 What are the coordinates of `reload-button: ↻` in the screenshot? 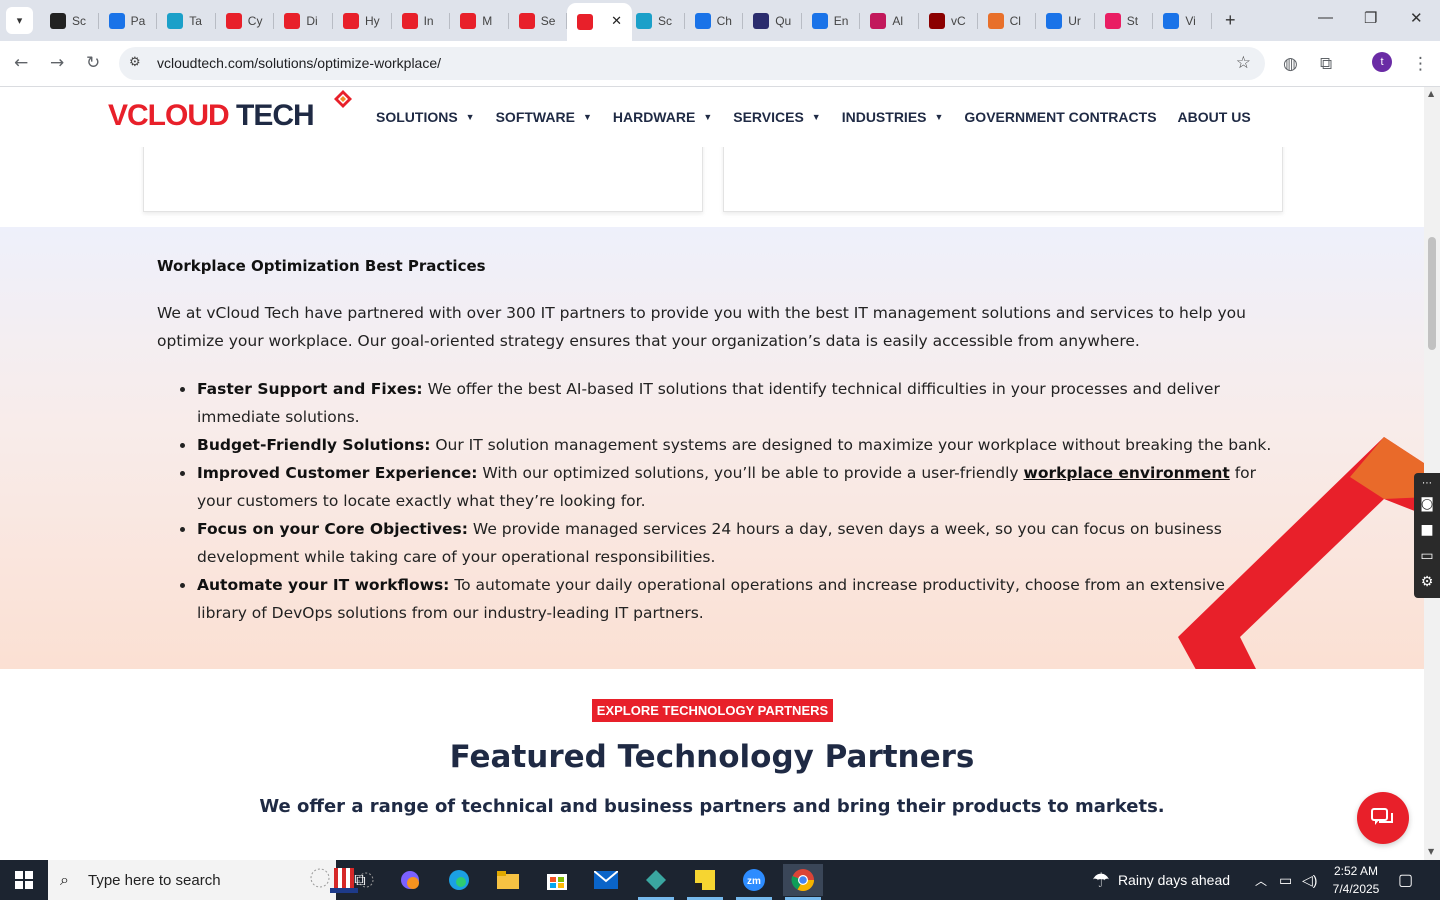 It's located at (93, 63).